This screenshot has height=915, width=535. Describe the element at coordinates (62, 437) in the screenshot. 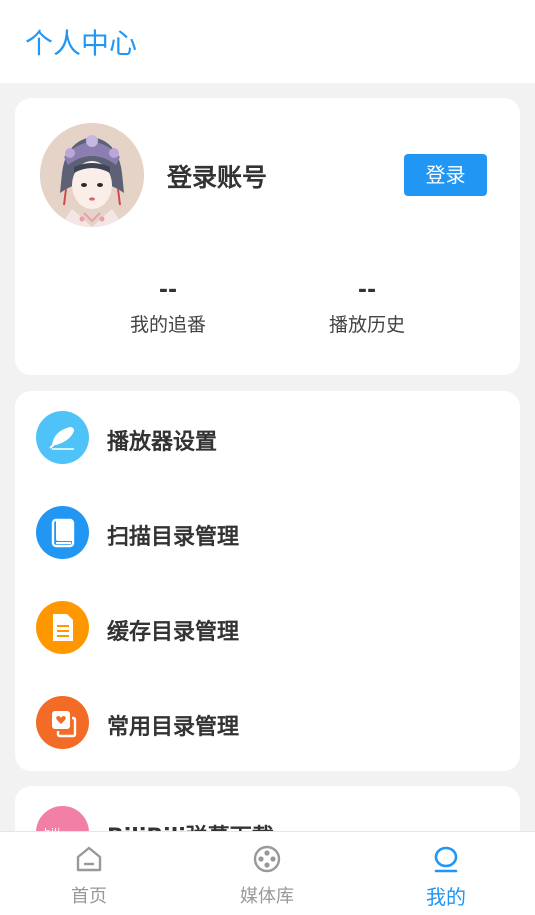

I see `feather-icon` at that location.